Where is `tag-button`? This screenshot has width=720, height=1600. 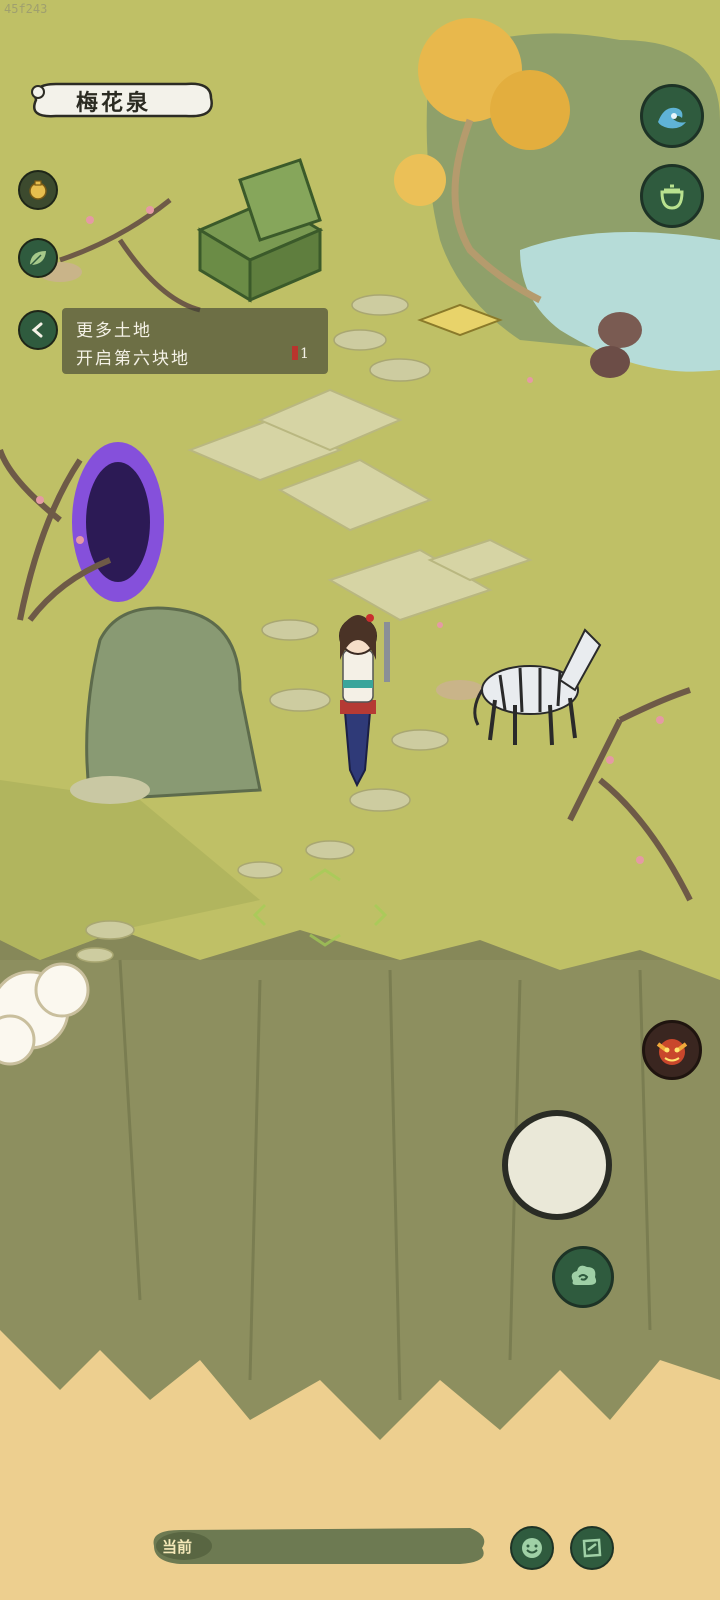
tag-button is located at coordinates (592, 1548).